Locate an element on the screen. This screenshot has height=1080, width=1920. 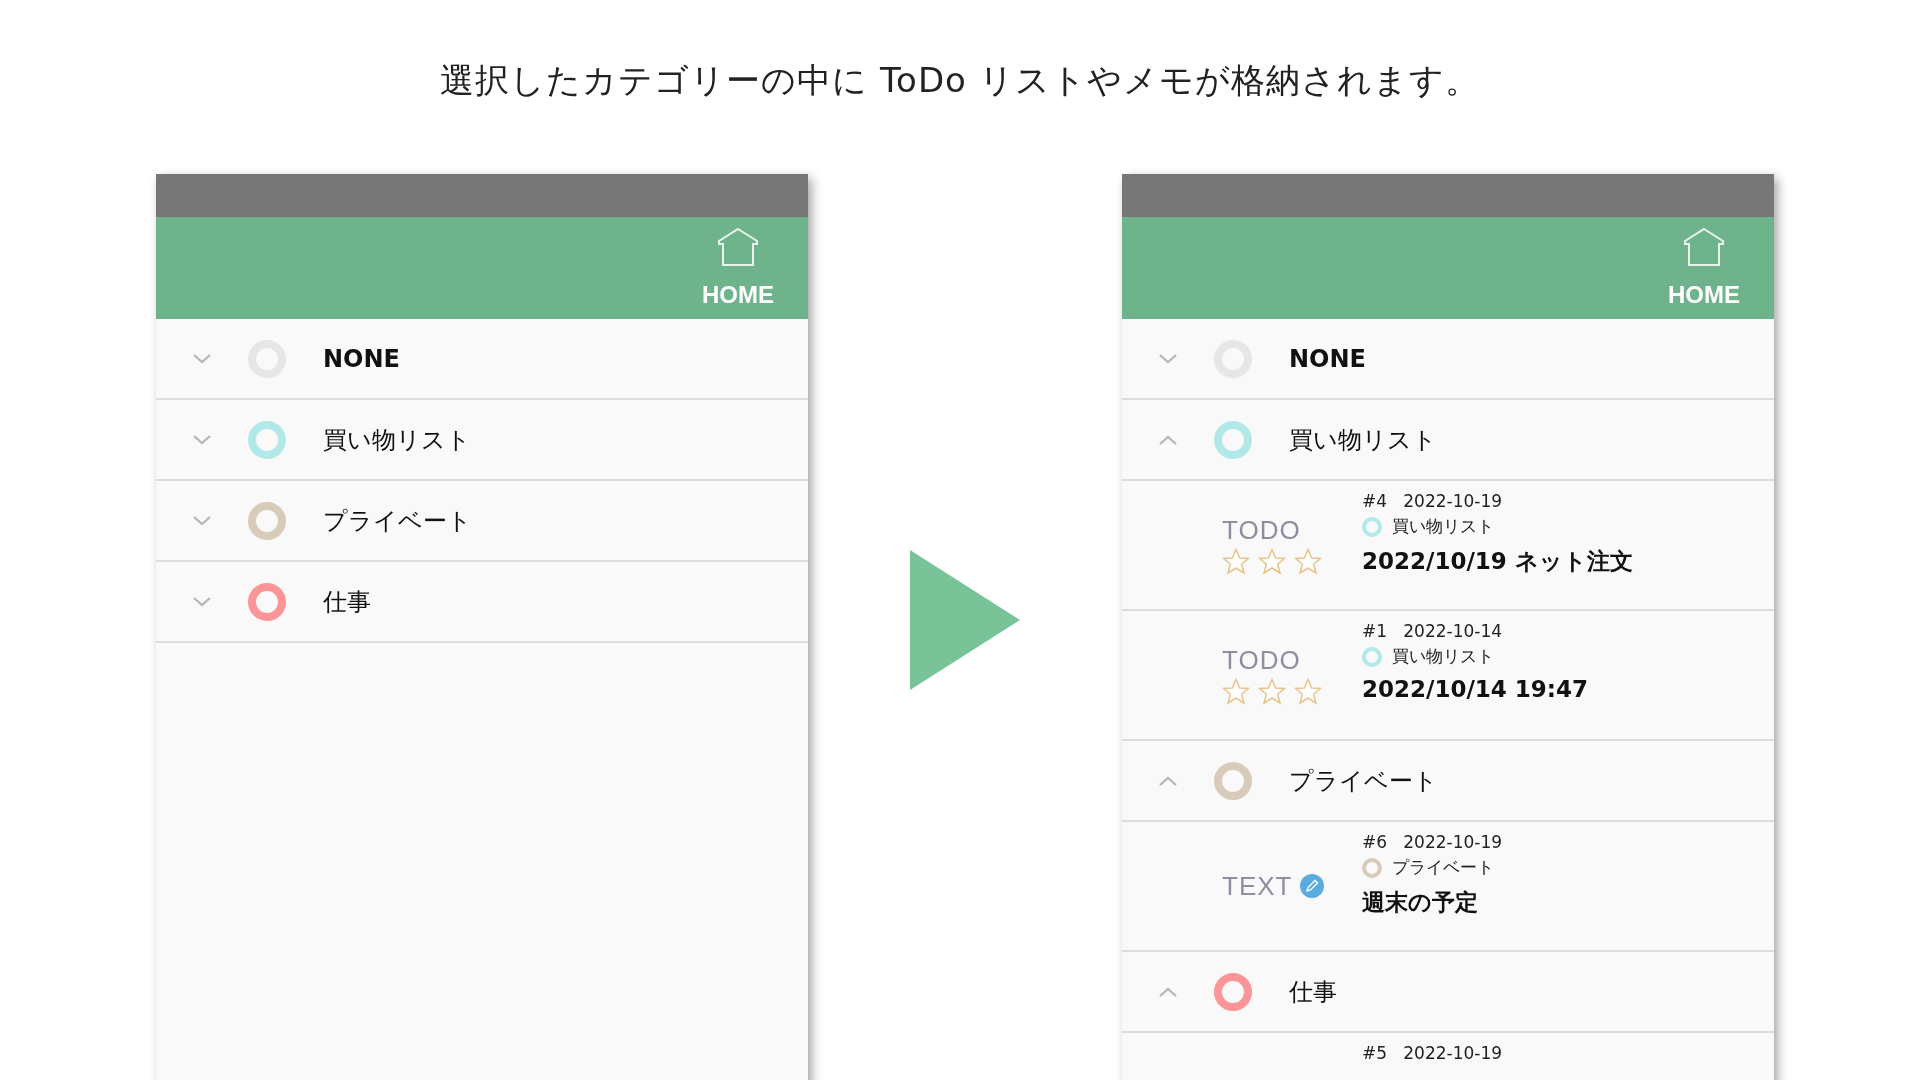
note-title: 2022/10/14 19:47 is located at coordinates (1475, 689).